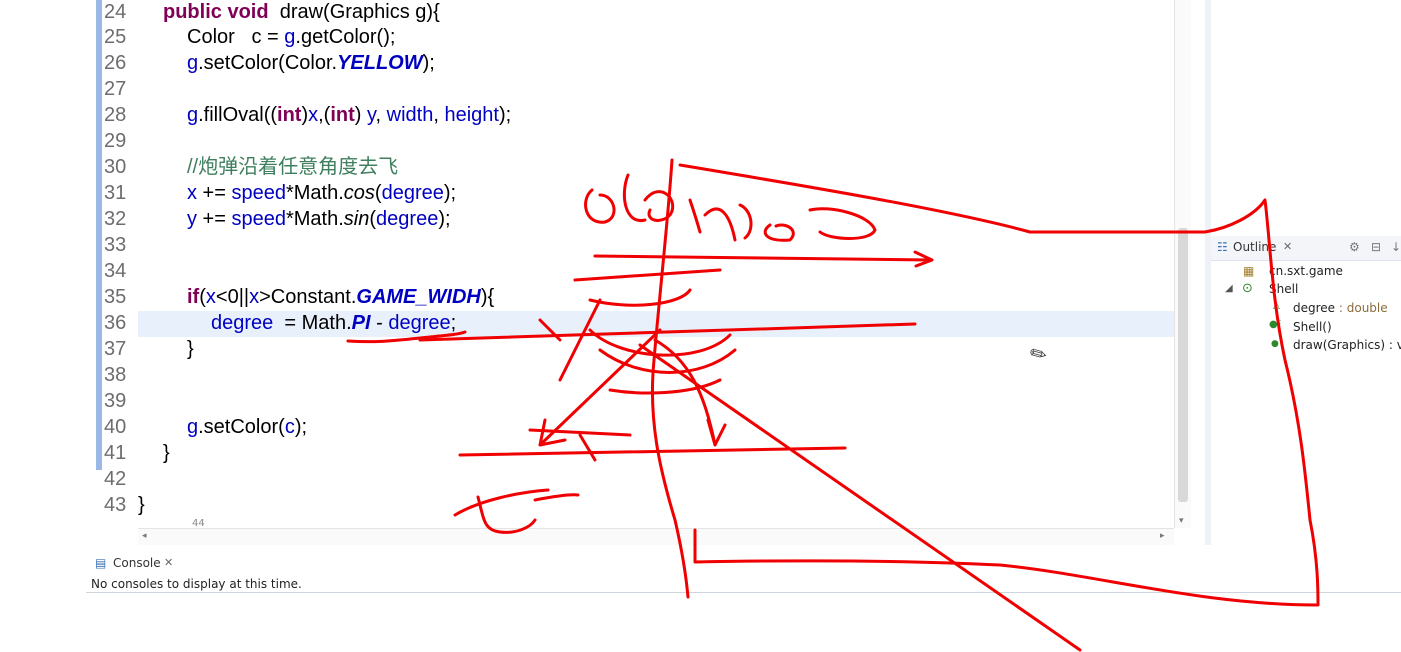 The image size is (1401, 652). What do you see at coordinates (1283, 289) in the screenshot?
I see `outline-item-class: Shell` at bounding box center [1283, 289].